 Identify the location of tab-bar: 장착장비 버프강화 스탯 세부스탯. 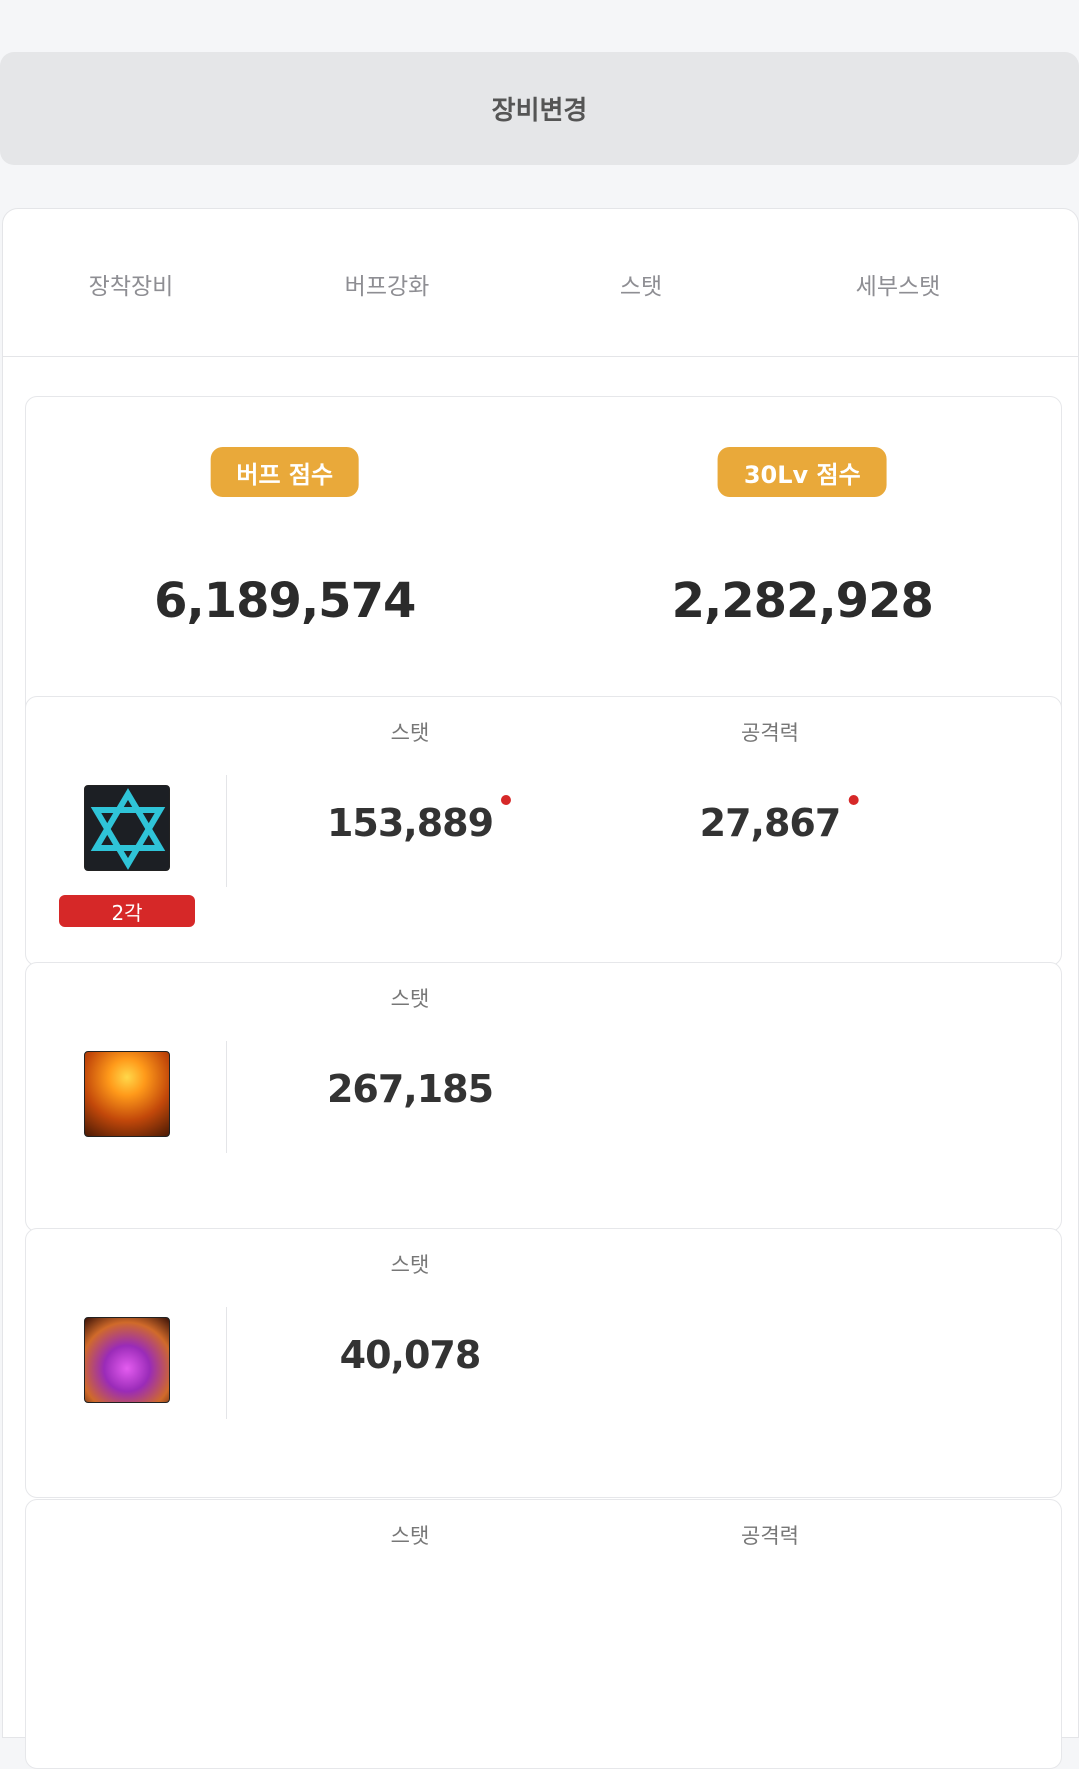
(540, 283).